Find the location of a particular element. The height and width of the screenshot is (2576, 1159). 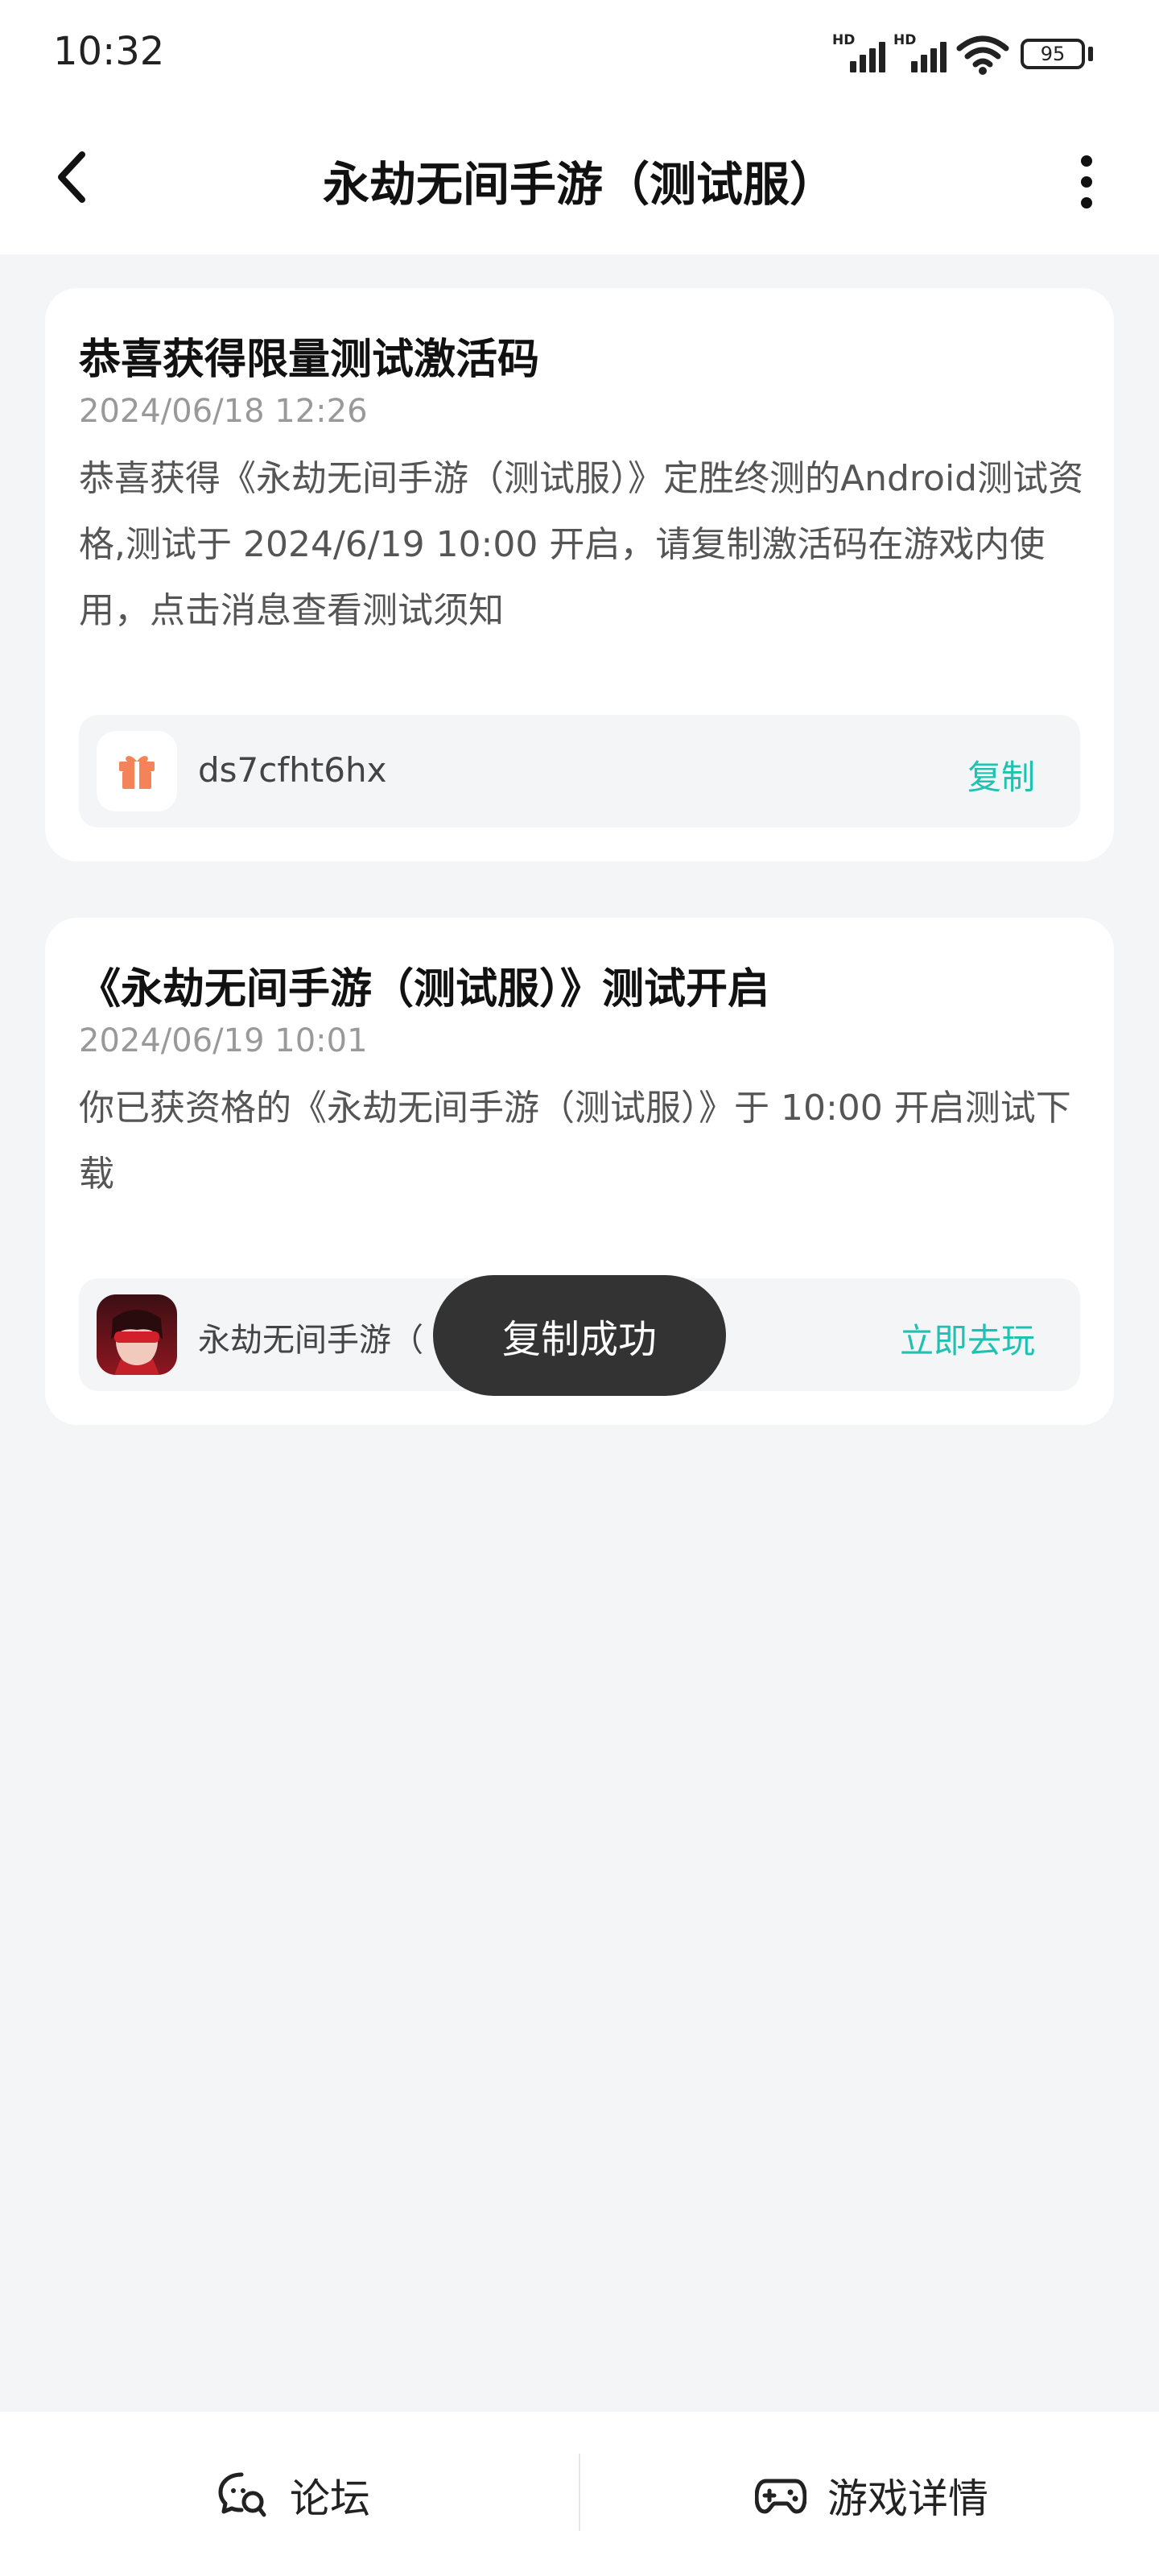

more-options-icon is located at coordinates (1086, 182).